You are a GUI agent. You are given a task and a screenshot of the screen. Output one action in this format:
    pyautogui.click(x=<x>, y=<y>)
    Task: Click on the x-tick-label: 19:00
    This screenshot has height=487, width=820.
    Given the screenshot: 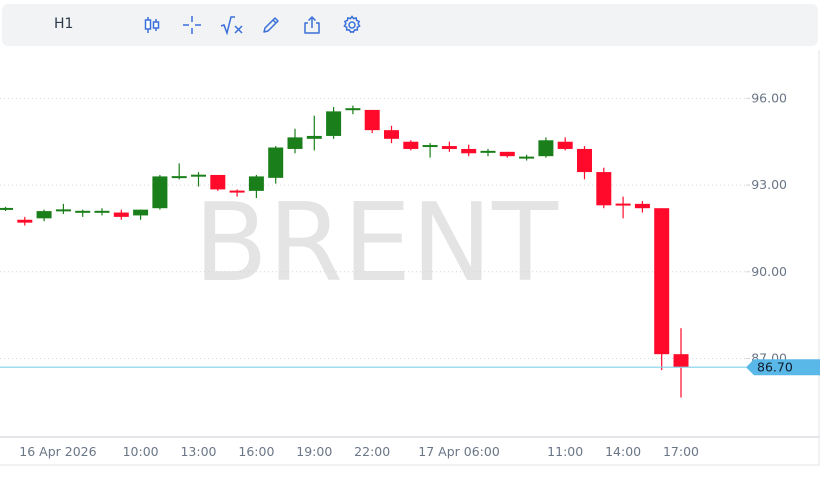 What is the action you would take?
    pyautogui.click(x=314, y=451)
    